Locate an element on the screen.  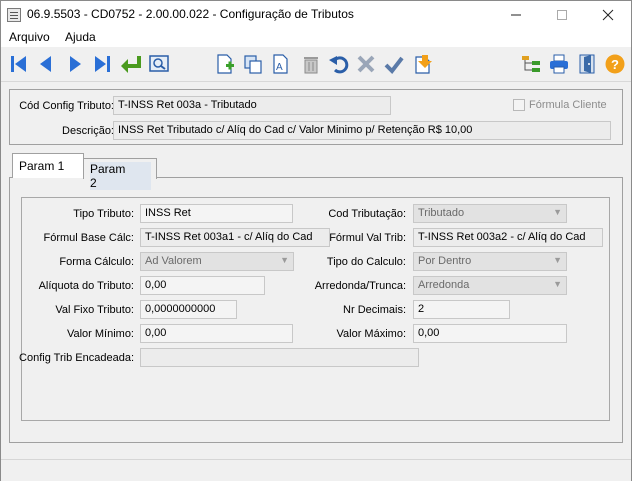
confirm-button is located at coordinates (394, 64).